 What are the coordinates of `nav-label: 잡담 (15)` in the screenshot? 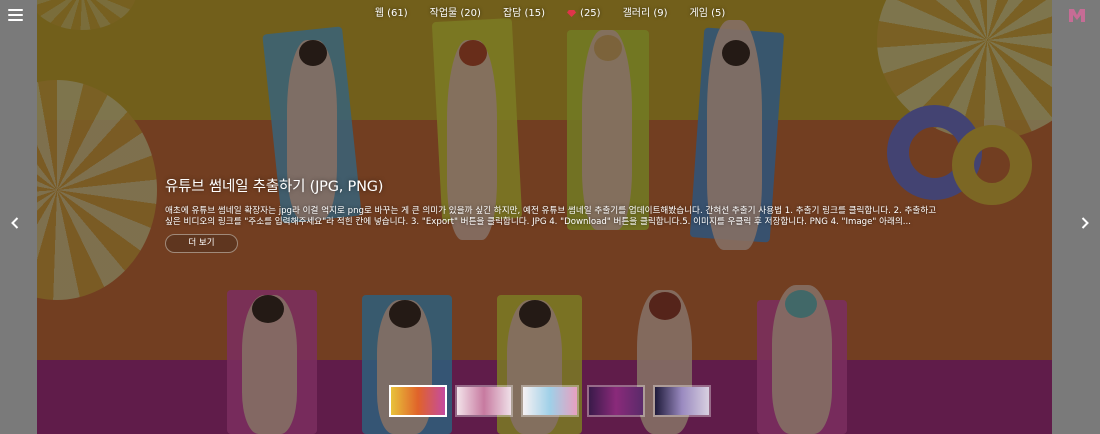 It's located at (524, 13).